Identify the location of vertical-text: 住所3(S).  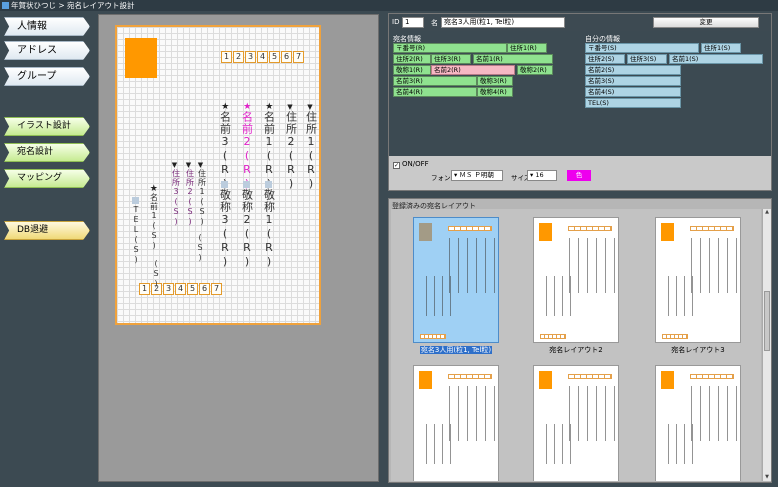
(176, 198).